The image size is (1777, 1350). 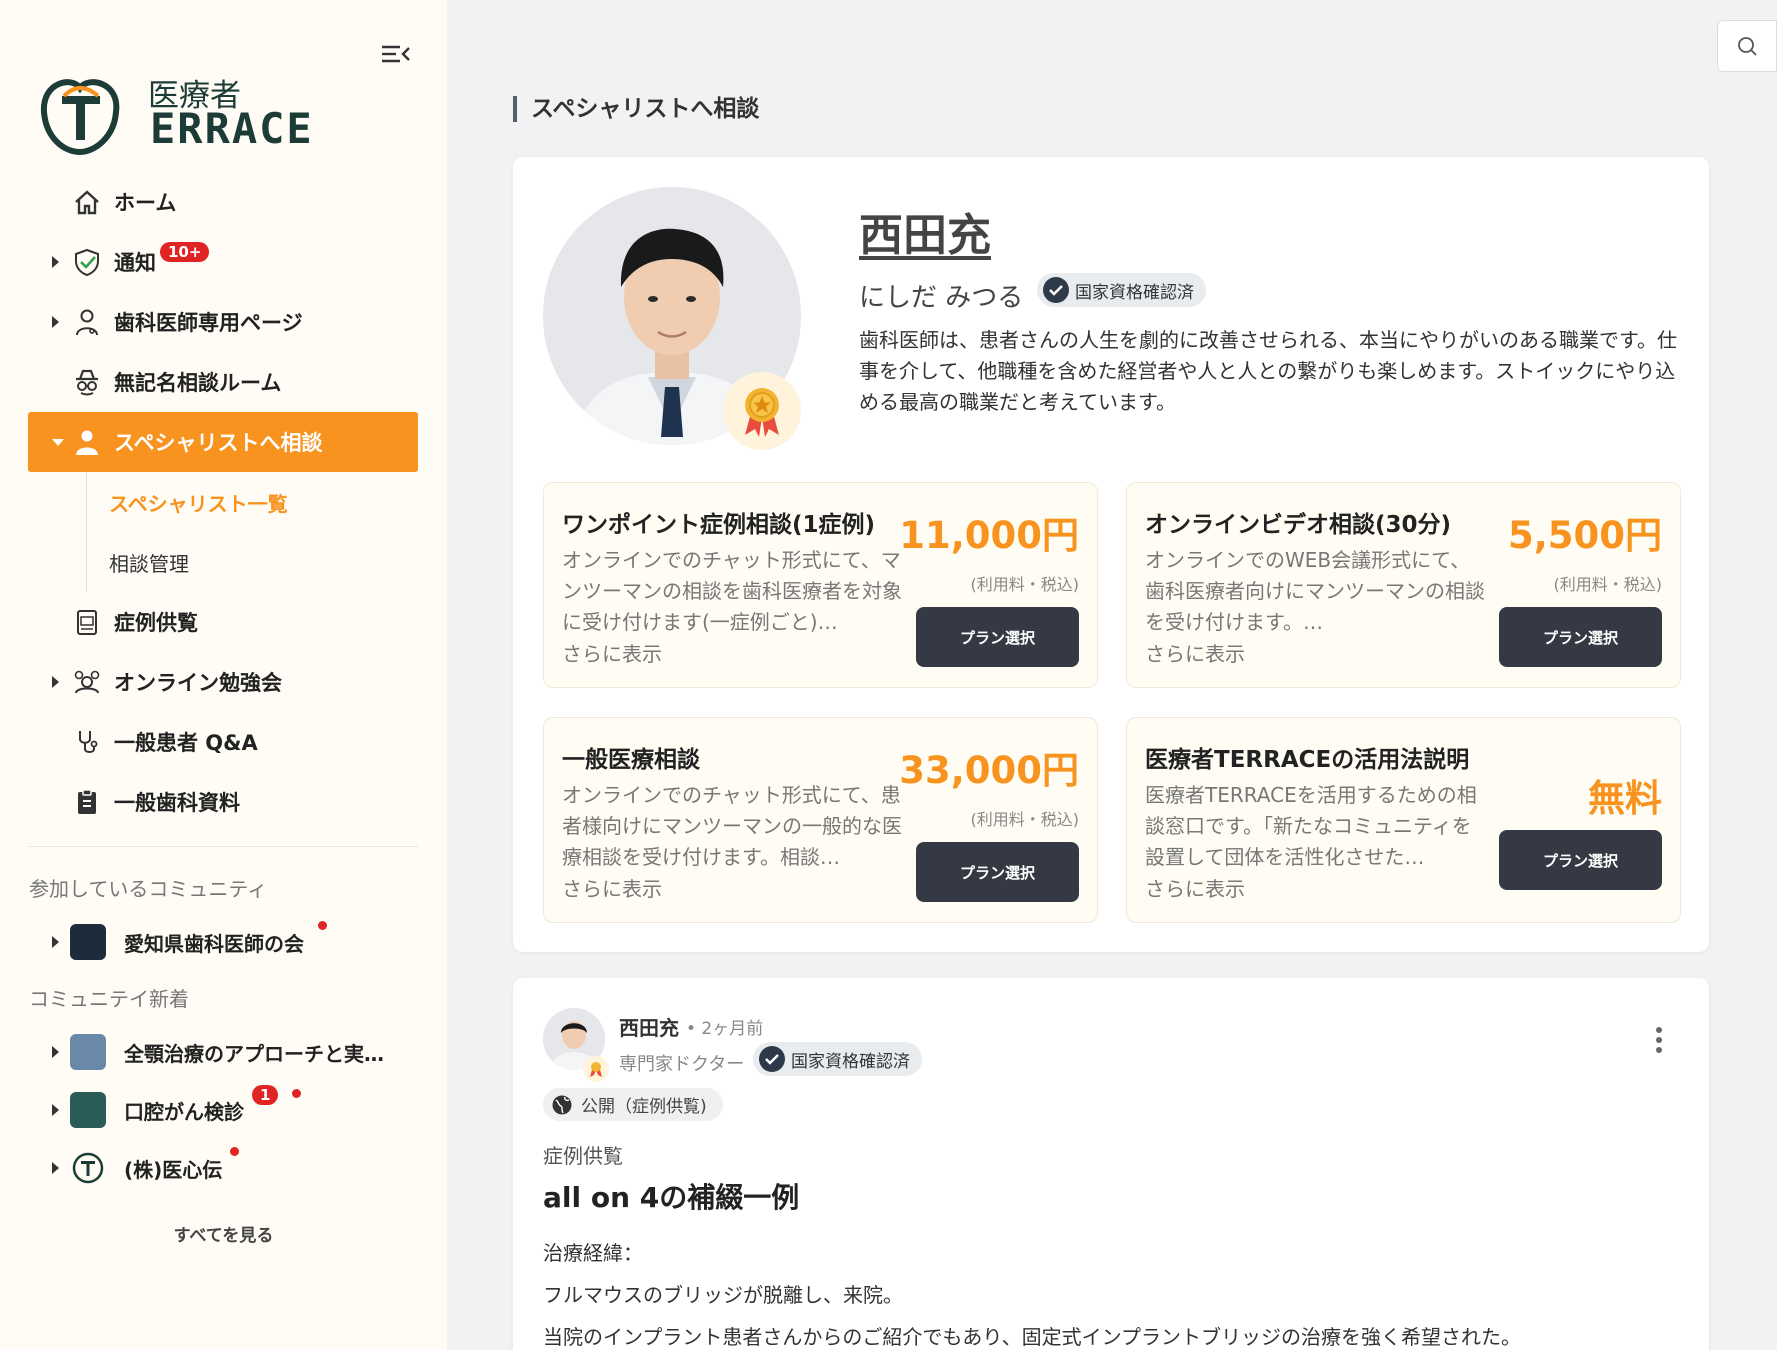 What do you see at coordinates (989, 770) in the screenshot?
I see `plan-price: 33,000円` at bounding box center [989, 770].